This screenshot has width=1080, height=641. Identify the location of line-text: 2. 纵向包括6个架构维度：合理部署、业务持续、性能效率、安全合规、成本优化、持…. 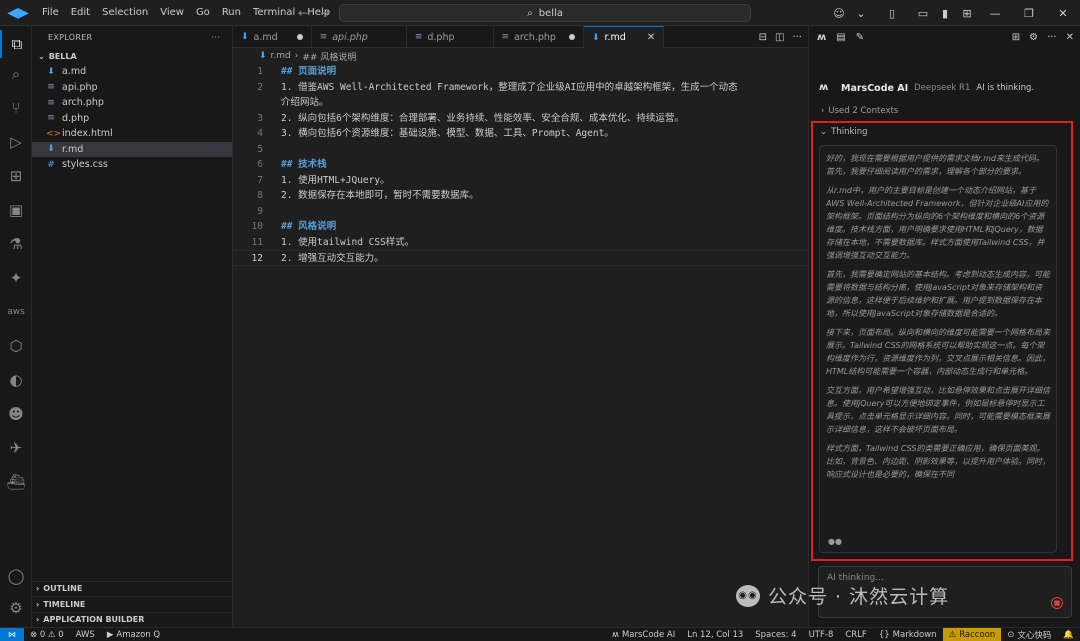
(482, 118).